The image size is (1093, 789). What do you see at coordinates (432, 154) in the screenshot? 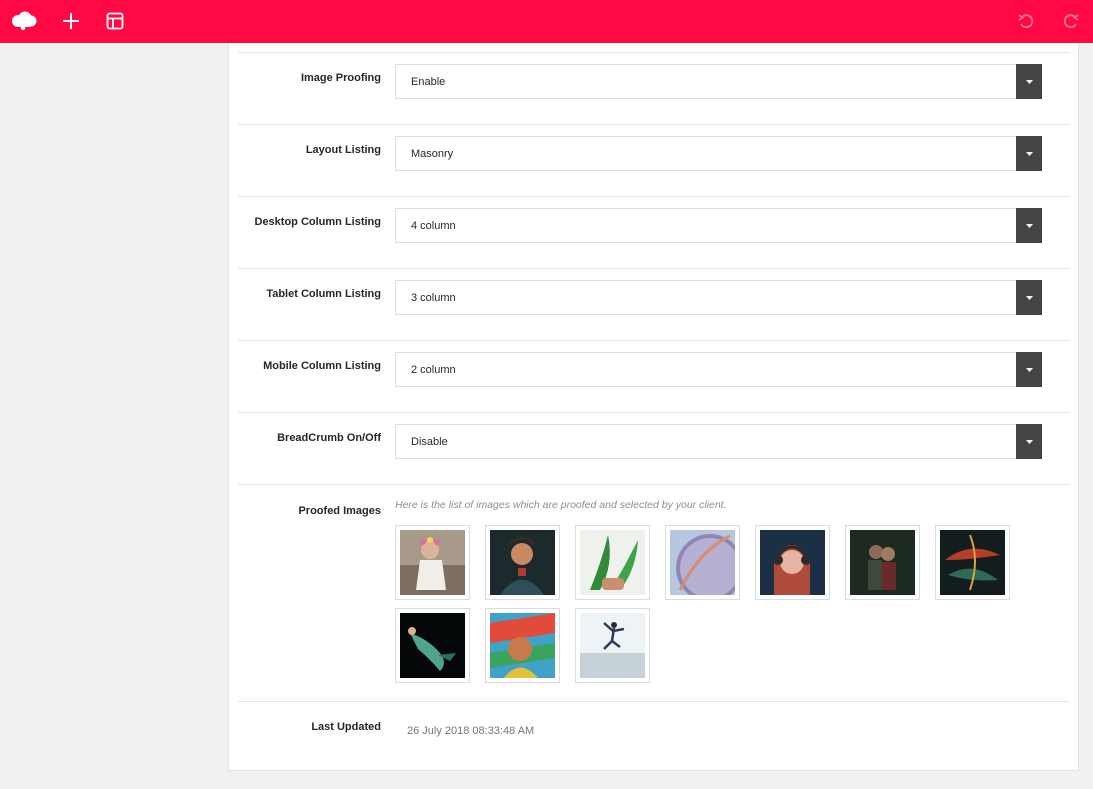
I see `select-value: Masonry` at bounding box center [432, 154].